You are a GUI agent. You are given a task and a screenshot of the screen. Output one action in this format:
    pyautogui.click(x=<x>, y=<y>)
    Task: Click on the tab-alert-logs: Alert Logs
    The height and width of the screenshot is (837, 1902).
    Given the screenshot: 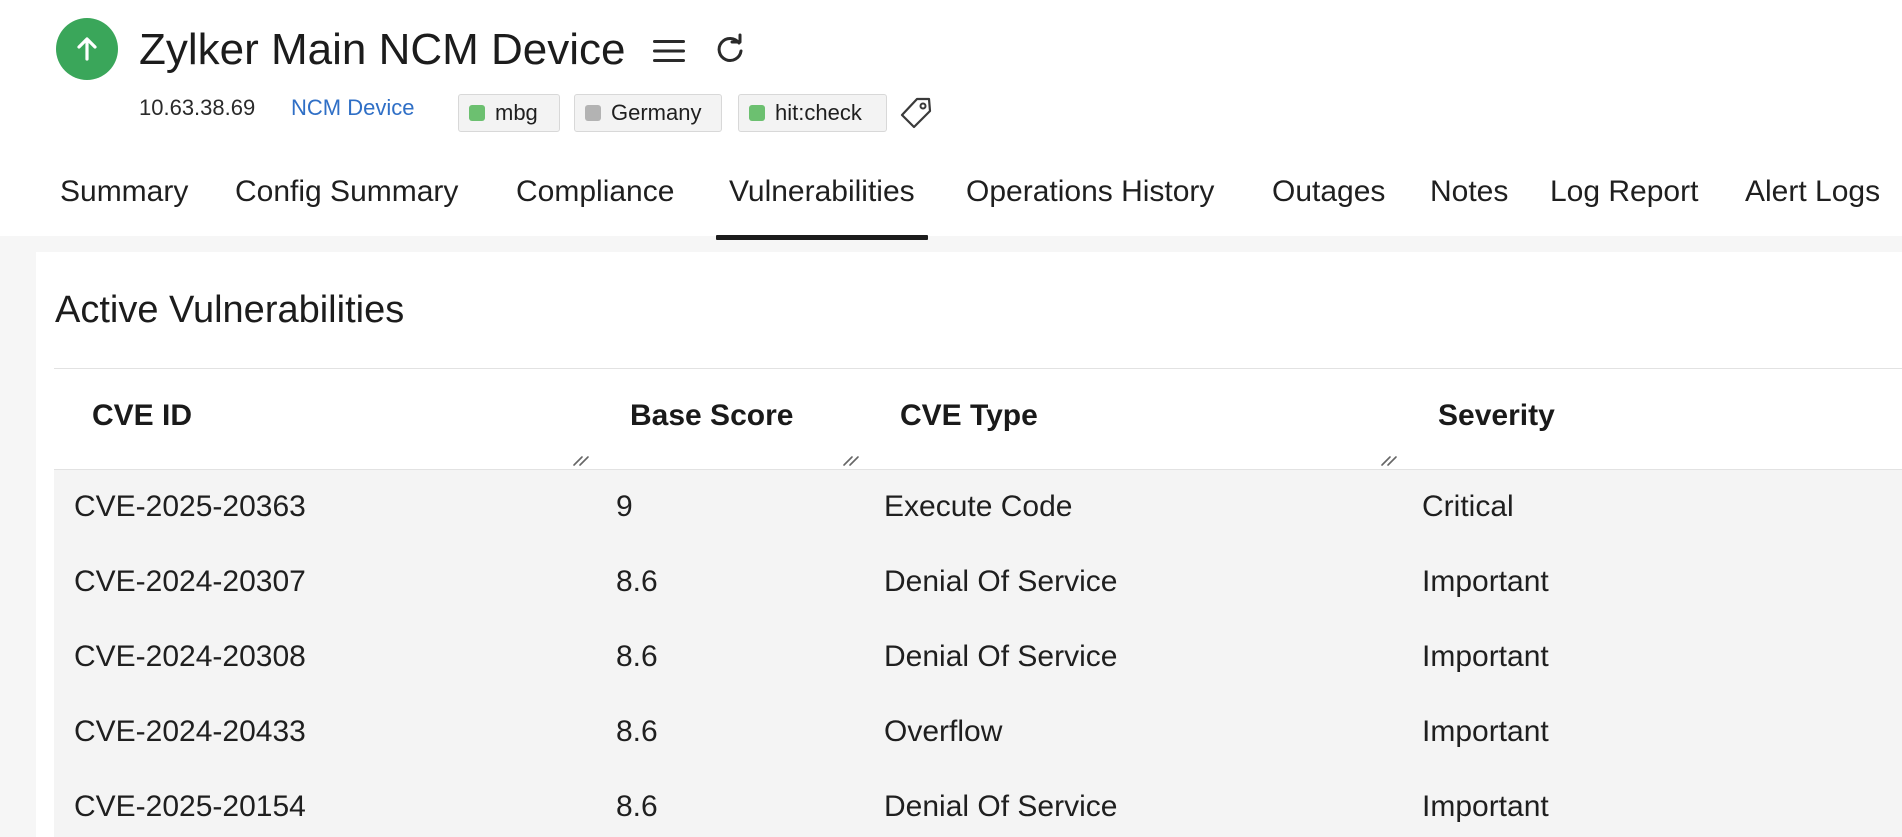 What is the action you would take?
    pyautogui.click(x=1812, y=203)
    